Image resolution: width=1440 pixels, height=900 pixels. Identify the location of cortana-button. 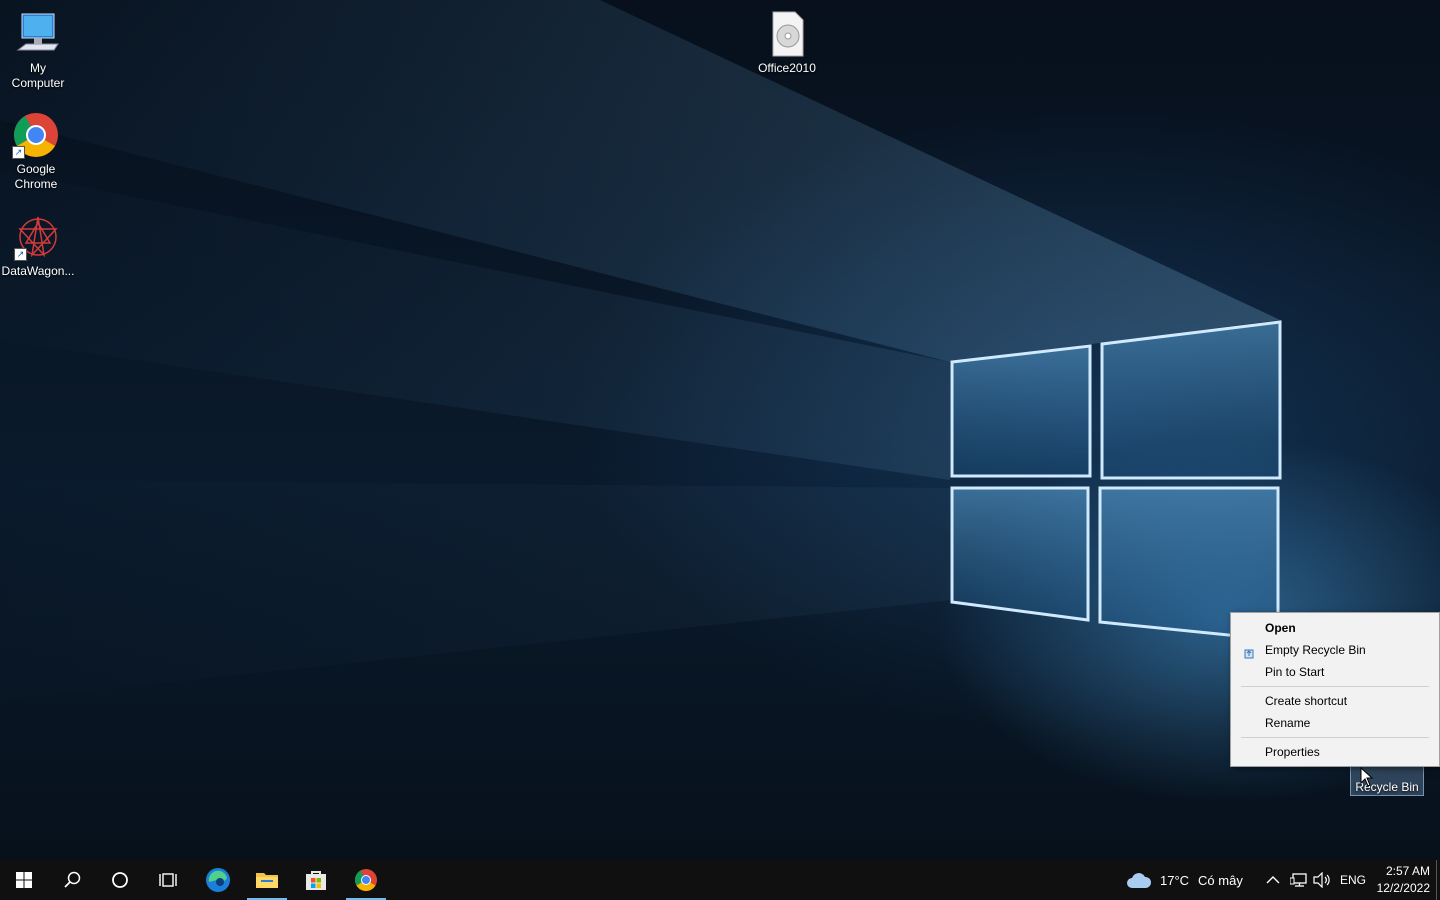
(120, 880).